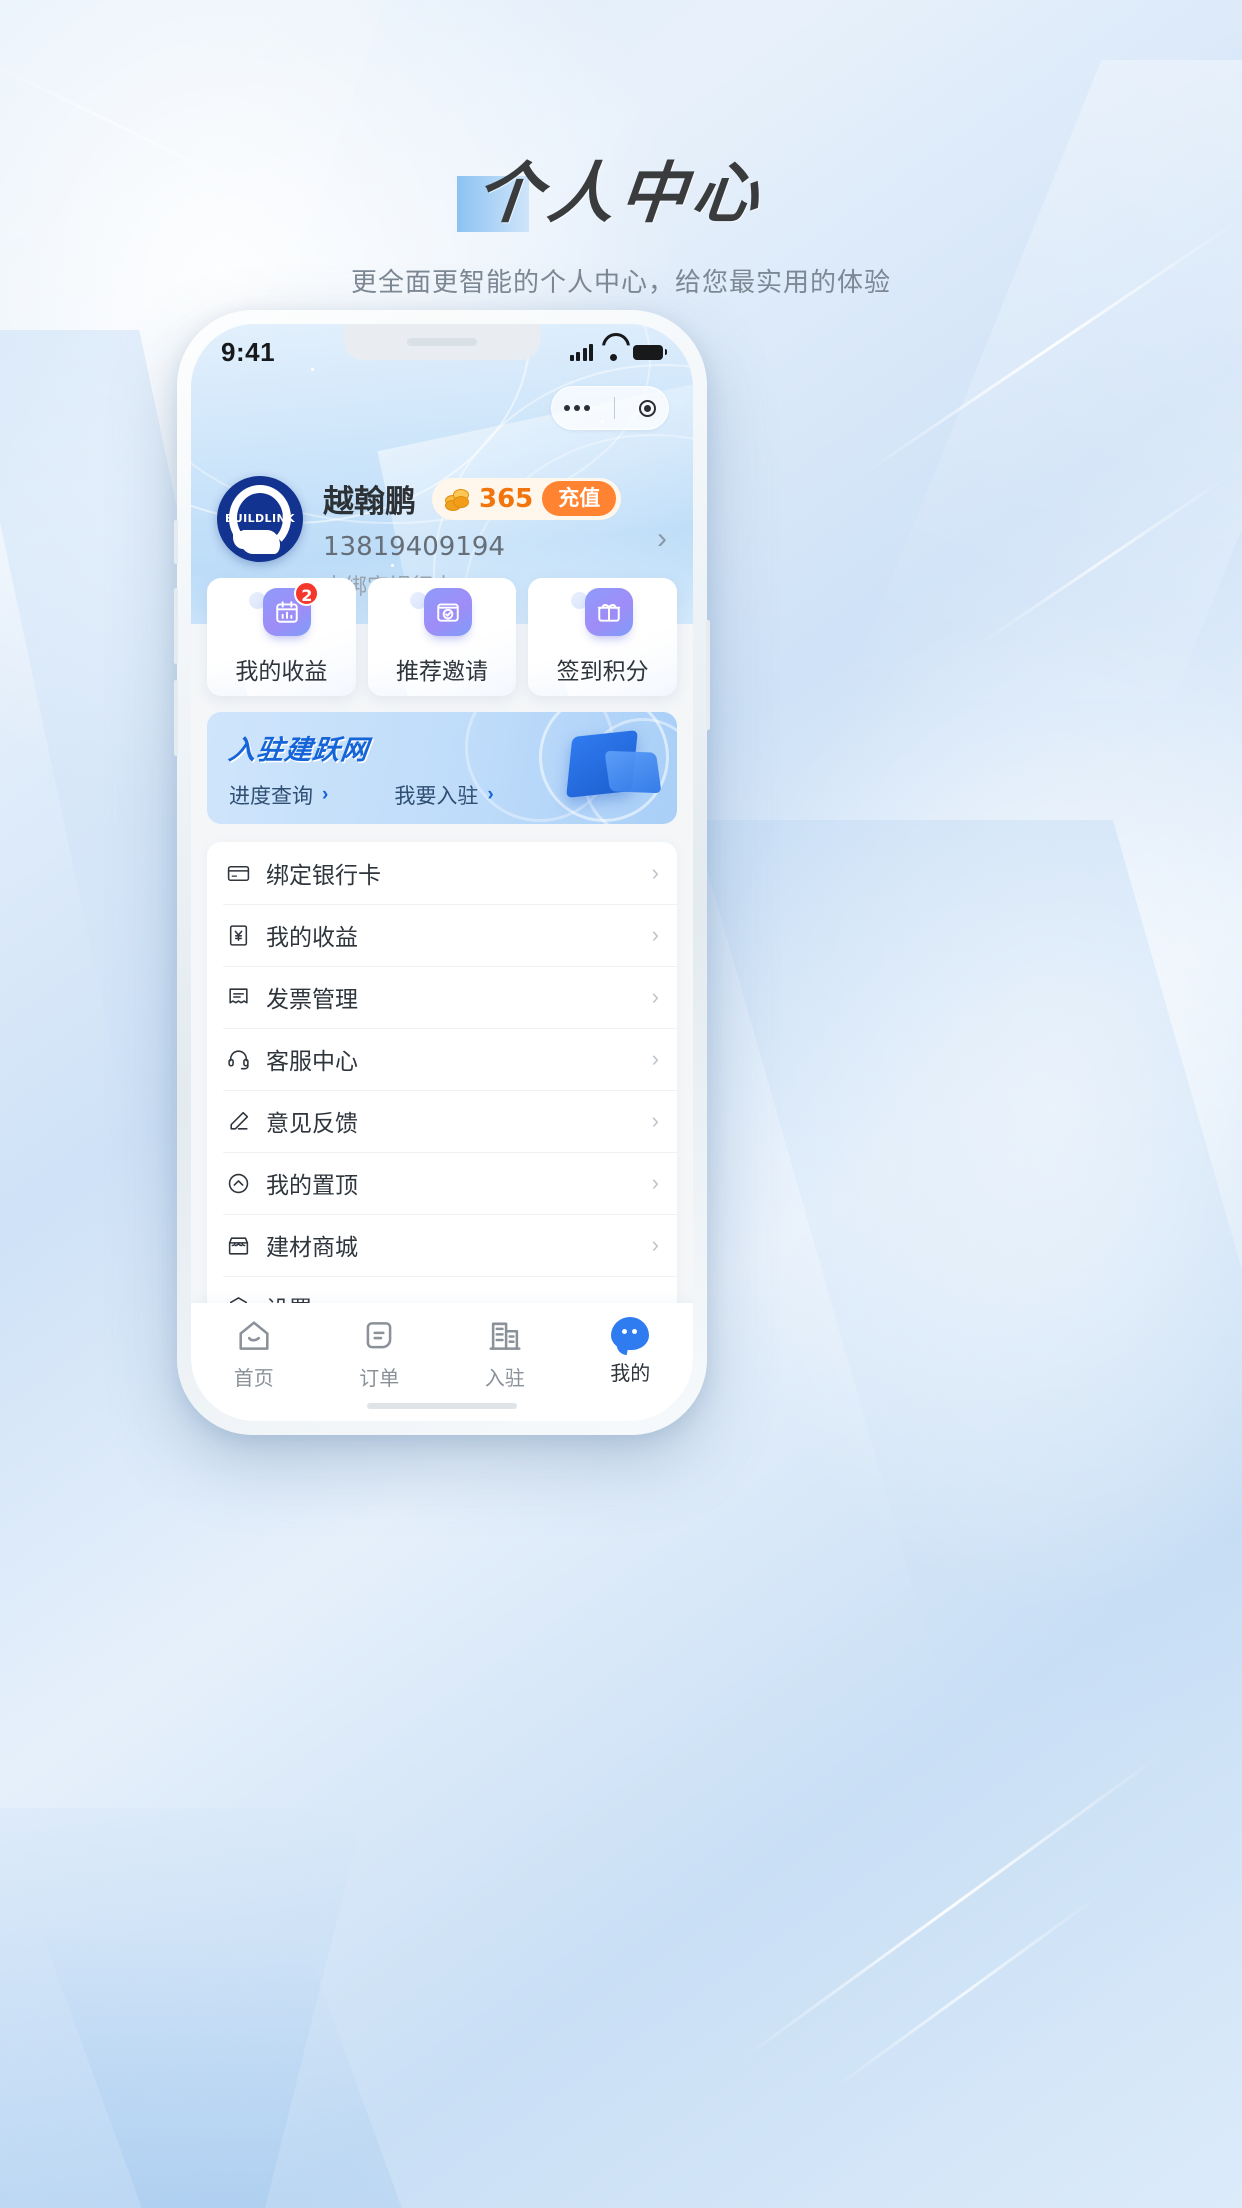 The height and width of the screenshot is (2208, 1242). I want to click on tab-join: 入驻, so click(505, 1354).